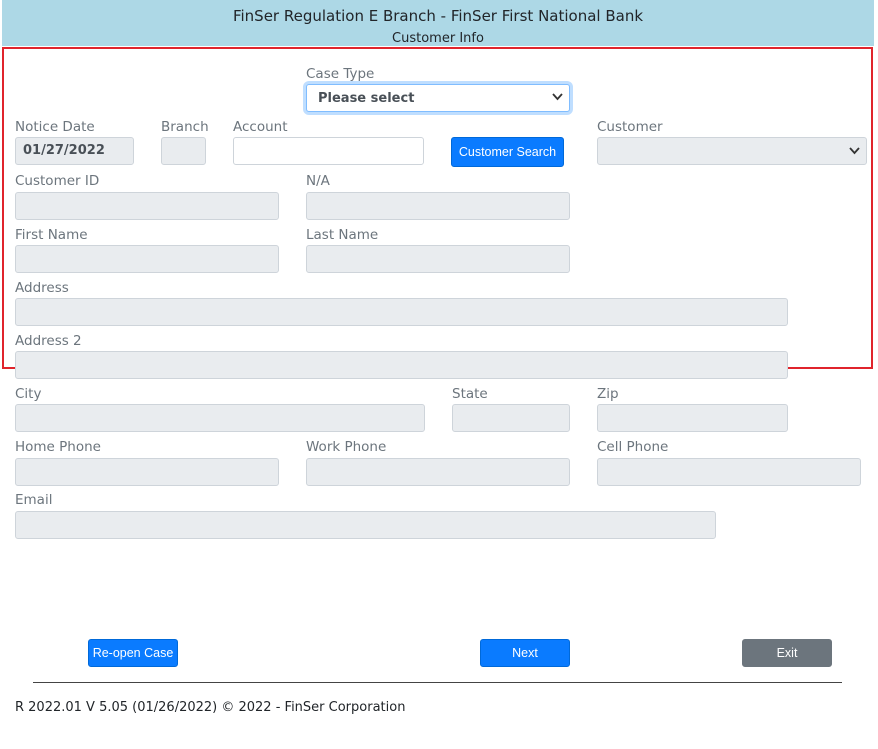 This screenshot has width=878, height=749. Describe the element at coordinates (147, 206) in the screenshot. I see `customer-id-field` at that location.